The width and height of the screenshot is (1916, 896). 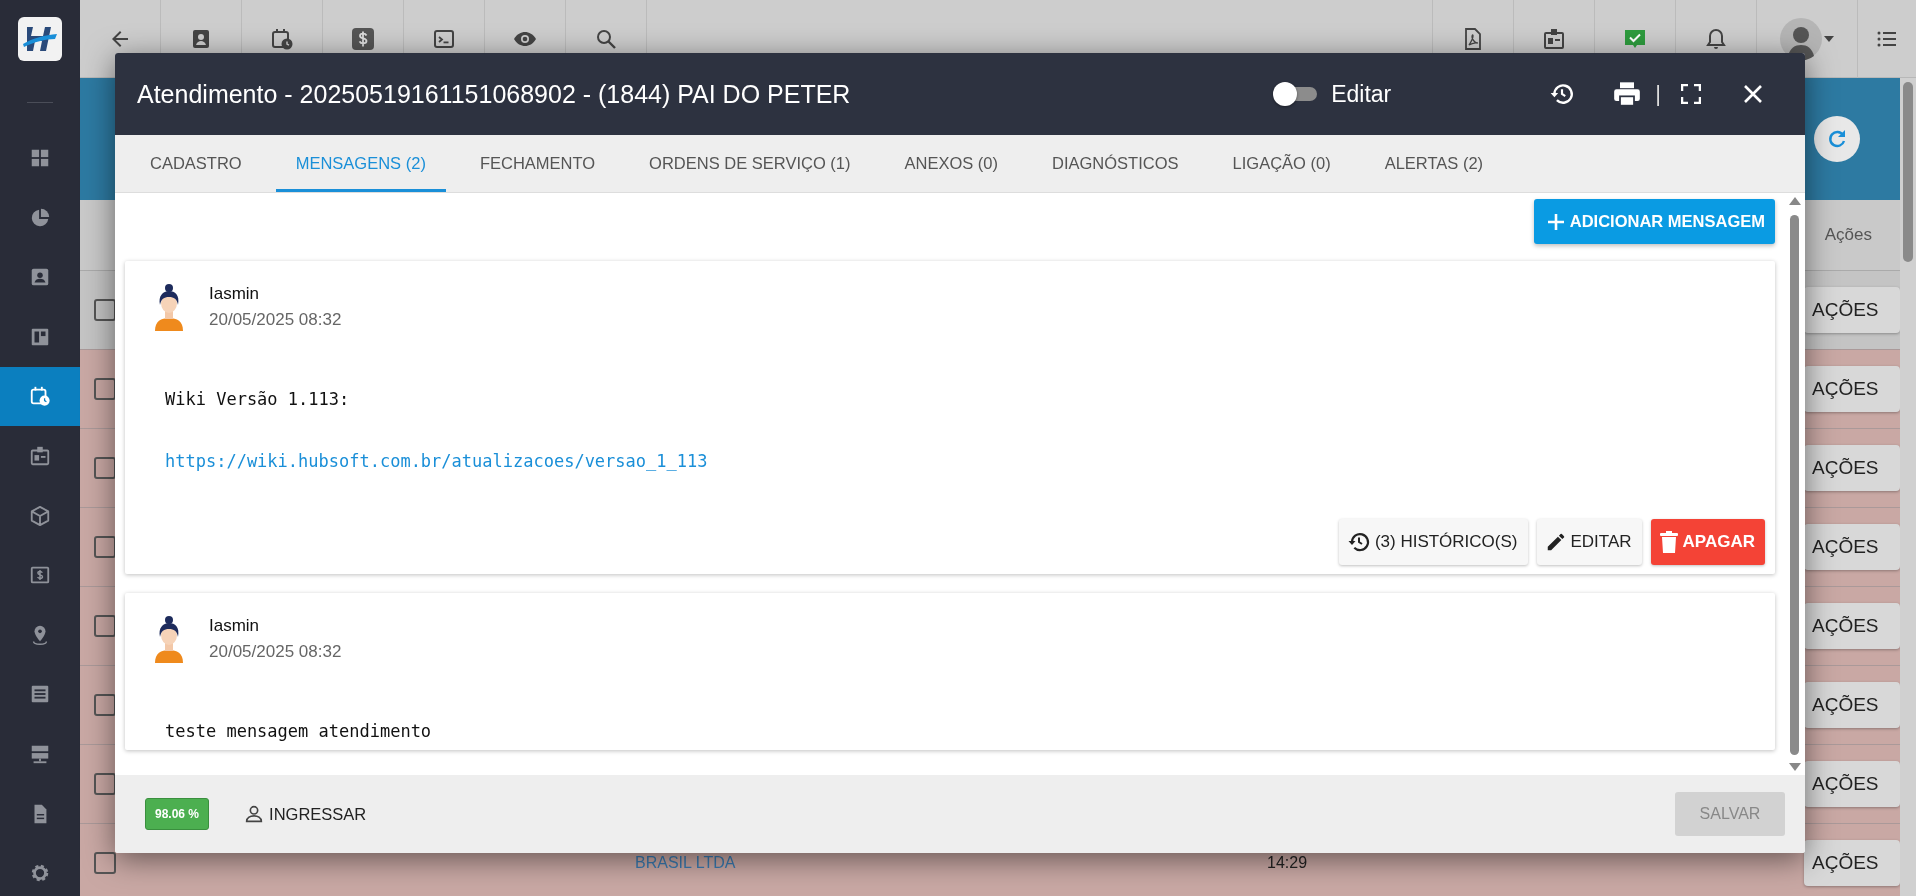 I want to click on history-button: (3) HISTÓRICO(S), so click(x=1433, y=542).